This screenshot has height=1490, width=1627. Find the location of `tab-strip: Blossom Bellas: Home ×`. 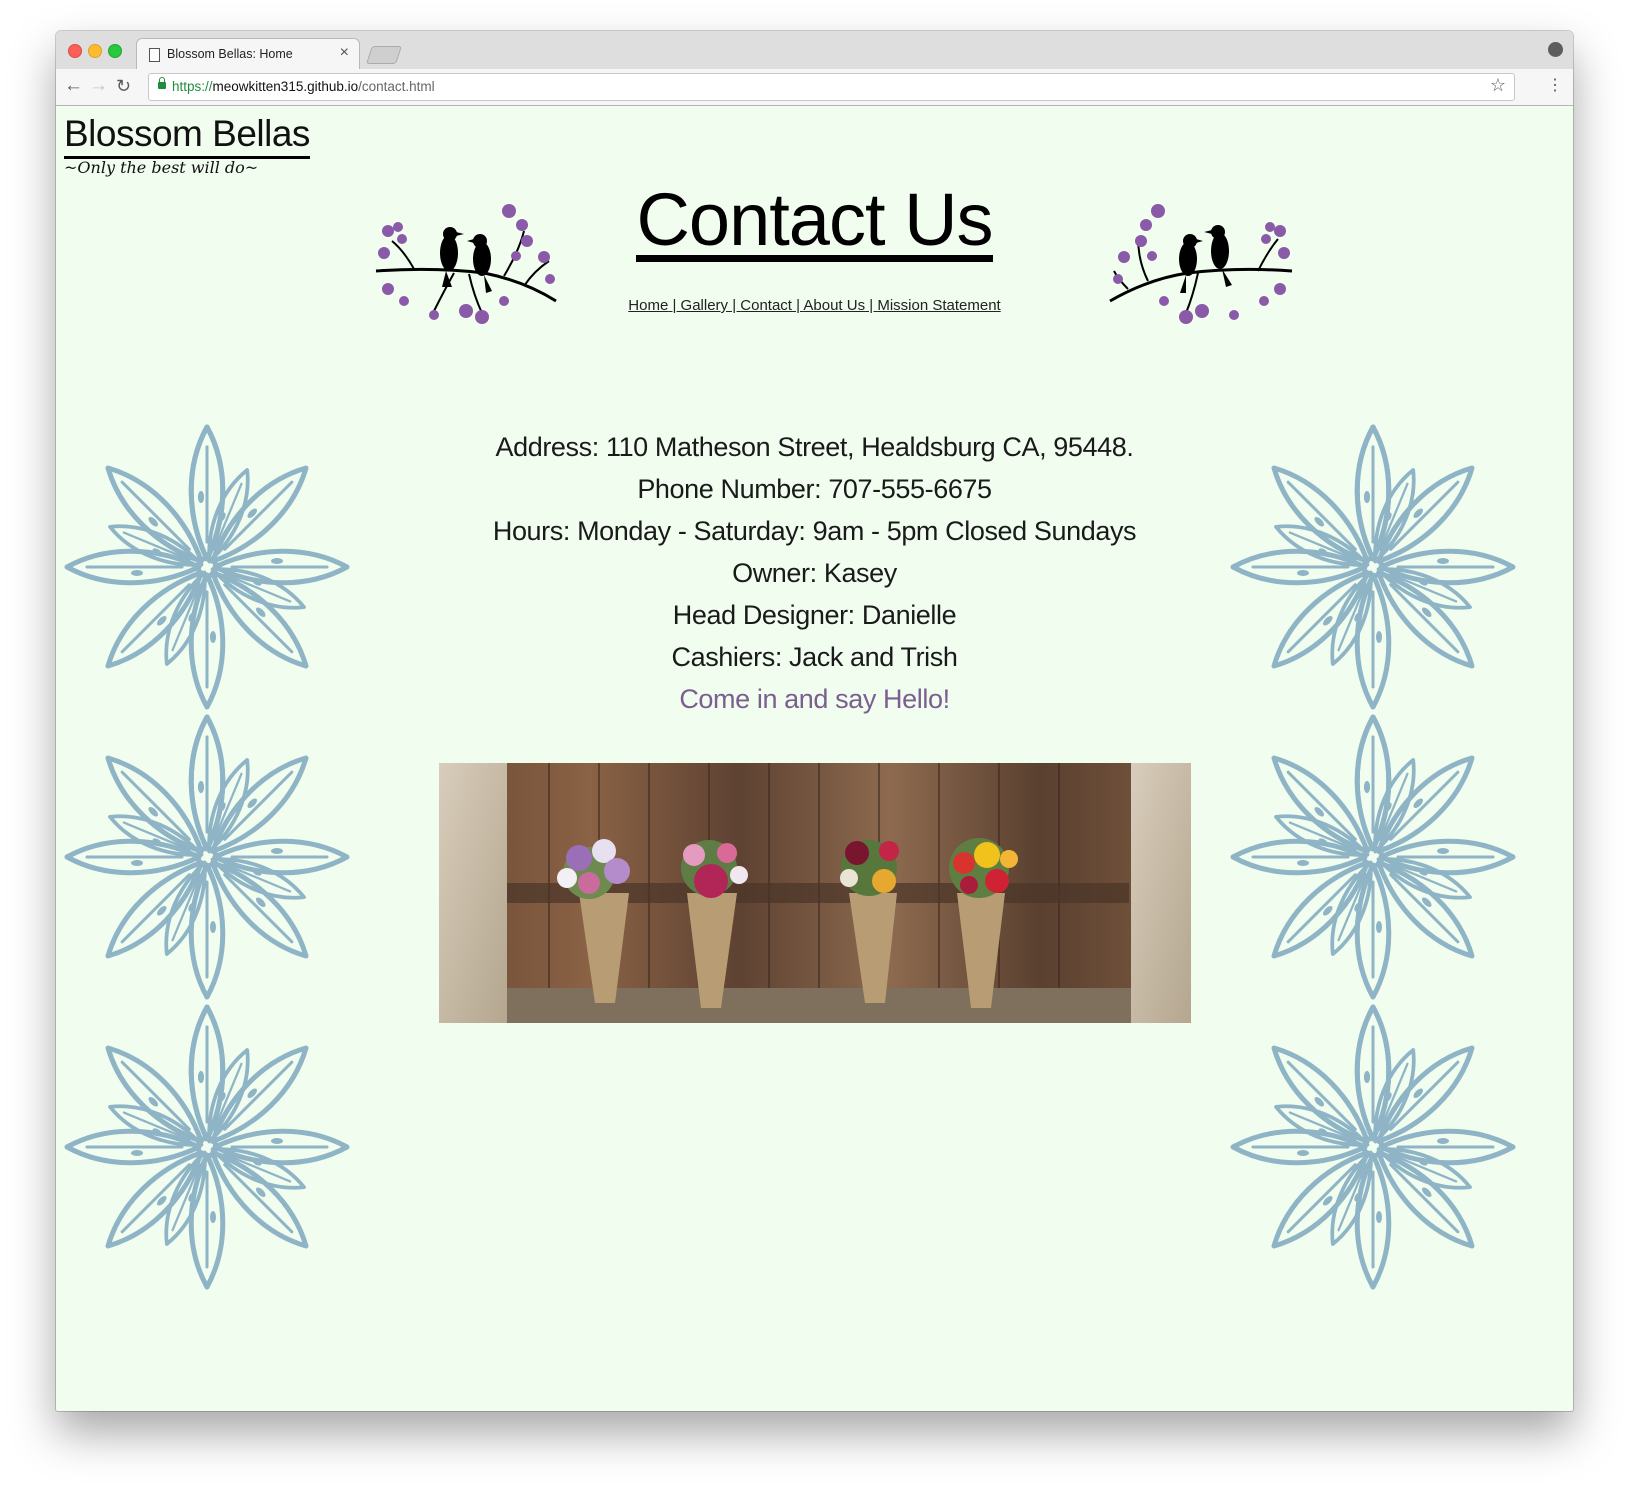

tab-strip: Blossom Bellas: Home × is located at coordinates (814, 50).